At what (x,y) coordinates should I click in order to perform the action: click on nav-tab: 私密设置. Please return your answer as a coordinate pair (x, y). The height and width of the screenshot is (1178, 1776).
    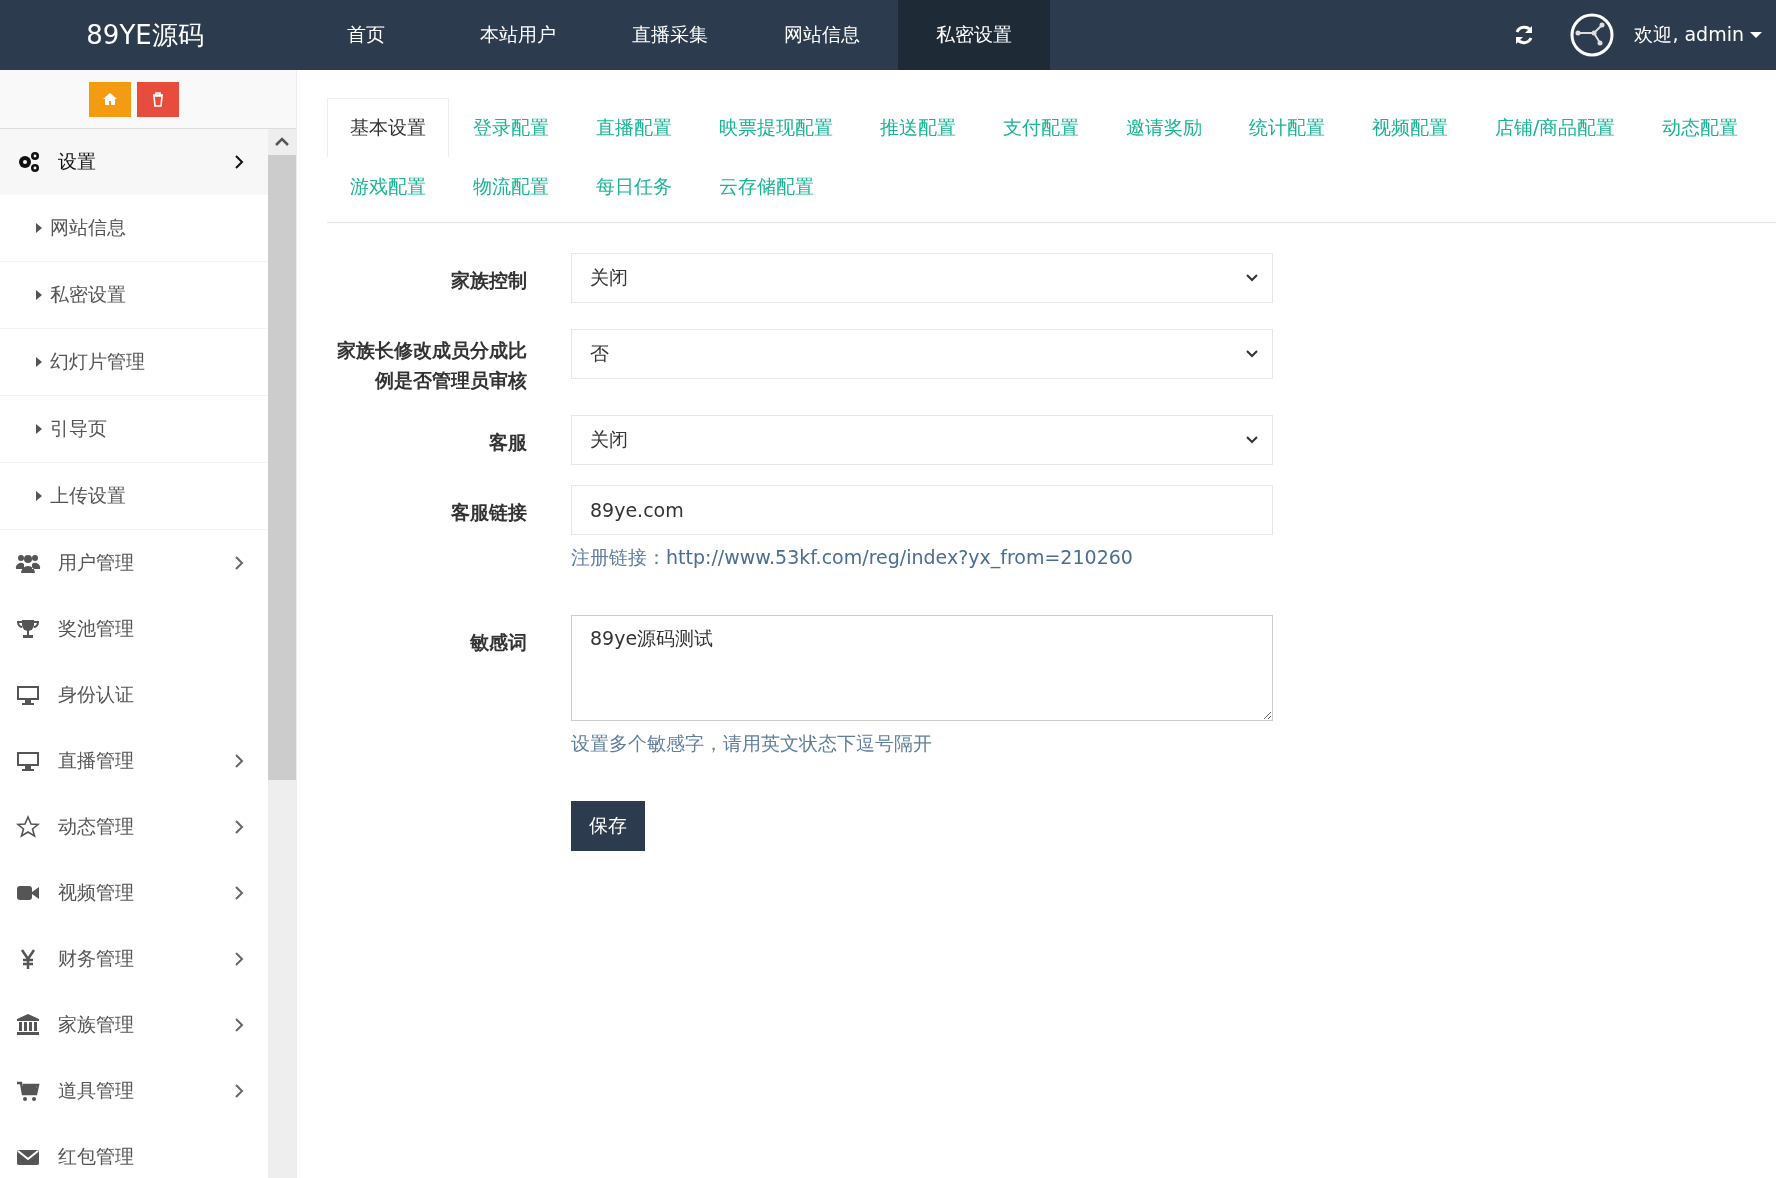
    Looking at the image, I should click on (974, 35).